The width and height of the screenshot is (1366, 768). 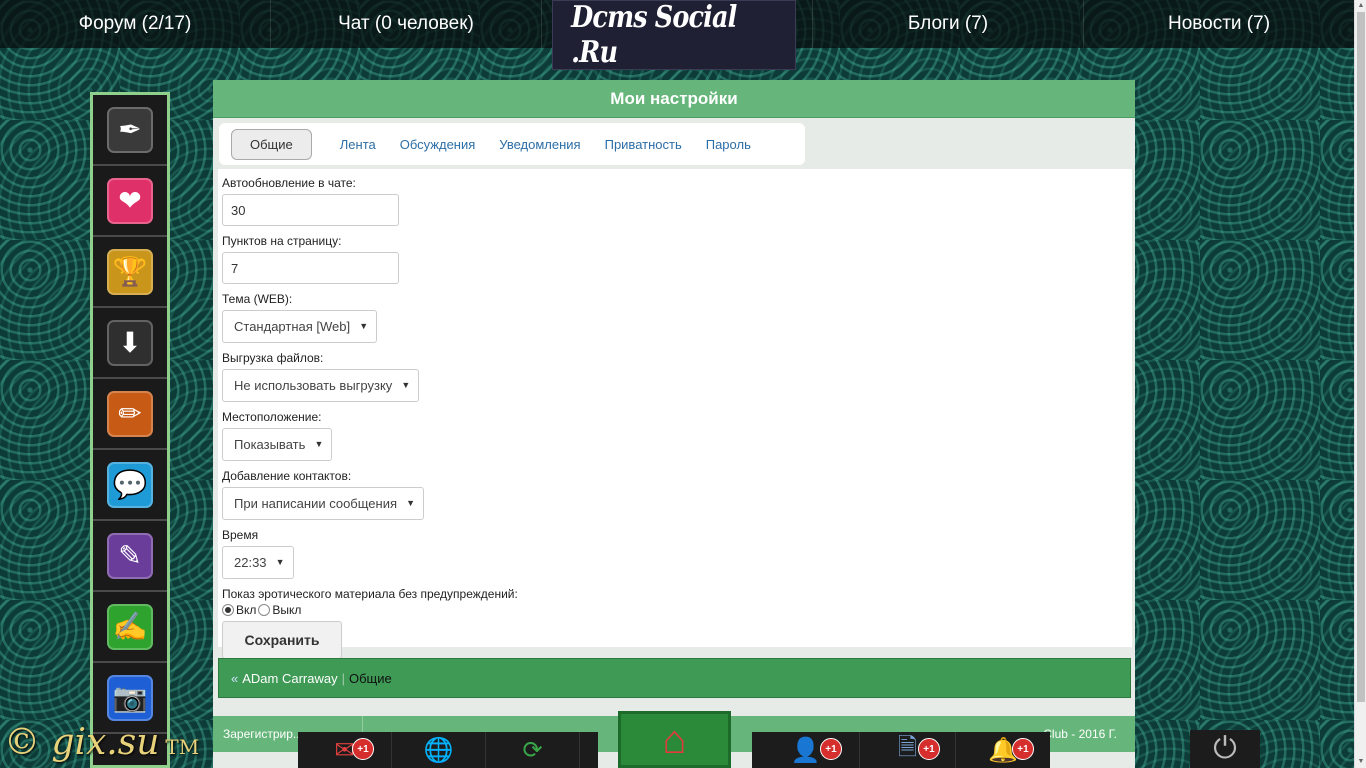 I want to click on theme-select: Стандартная [Web] ▼, so click(x=300, y=326).